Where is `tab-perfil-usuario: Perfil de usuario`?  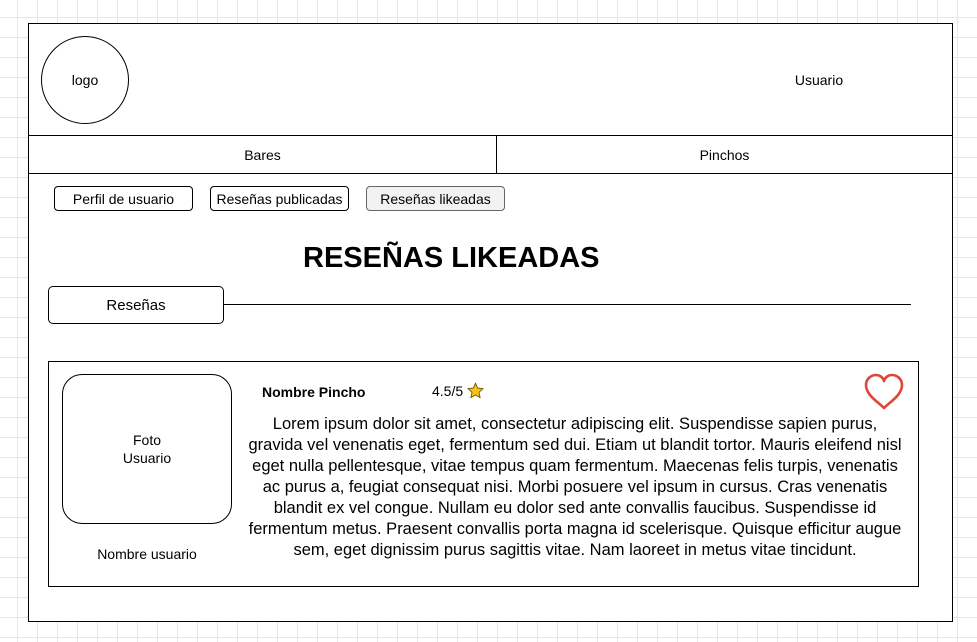 tab-perfil-usuario: Perfil de usuario is located at coordinates (123, 198).